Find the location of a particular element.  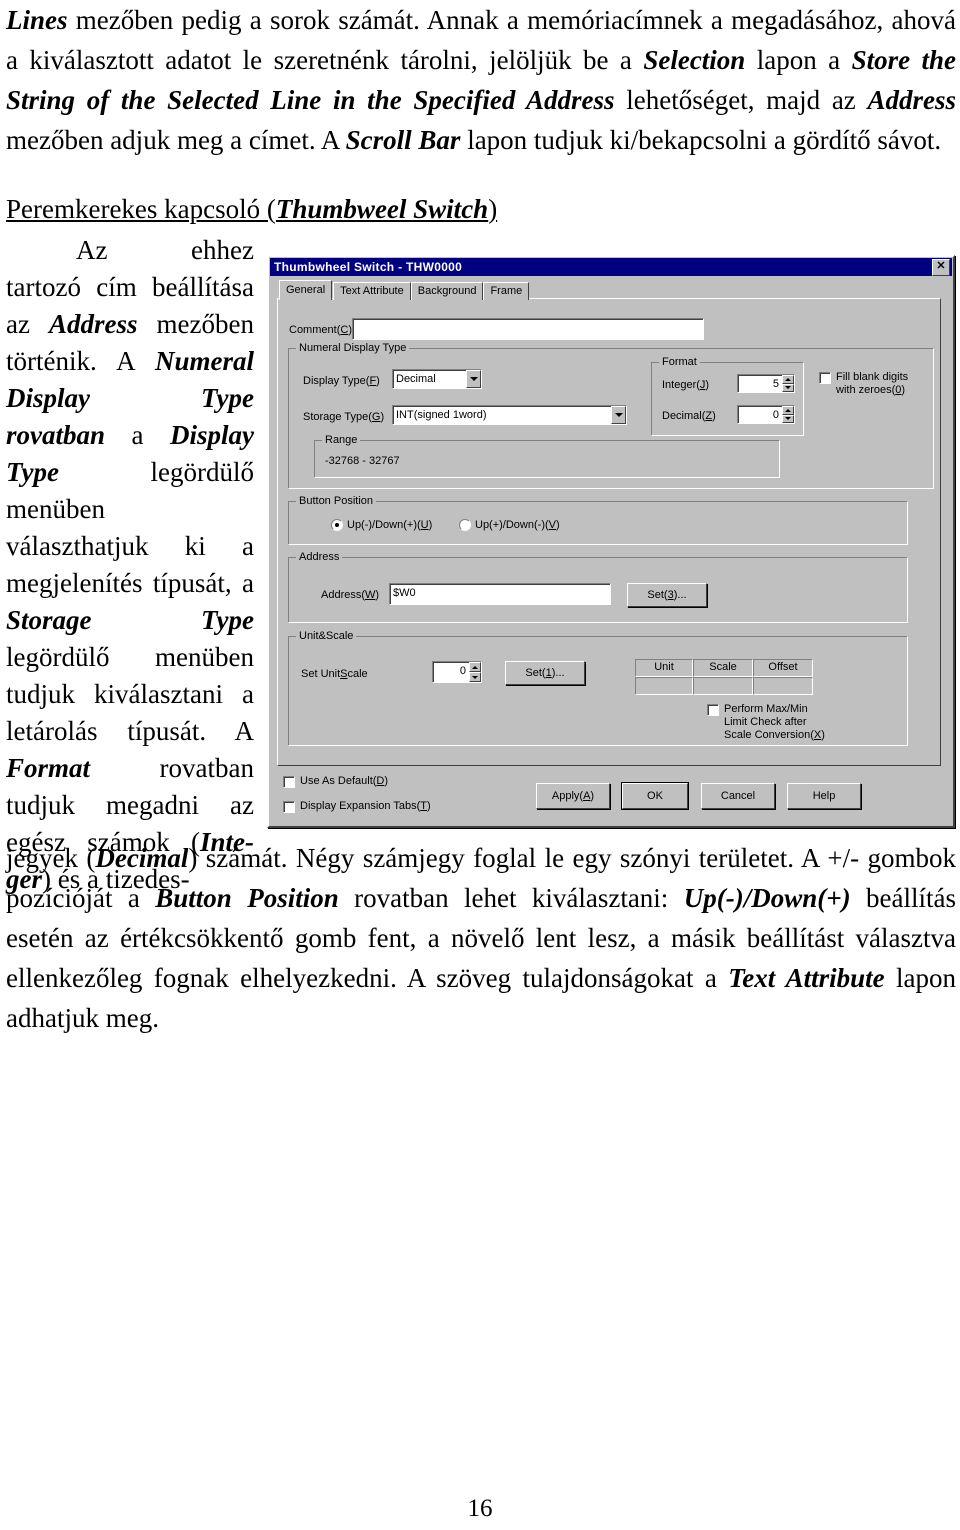

section-heading: Peremkerekes kapcsoló (Thumbweel Switch) is located at coordinates (252, 209).